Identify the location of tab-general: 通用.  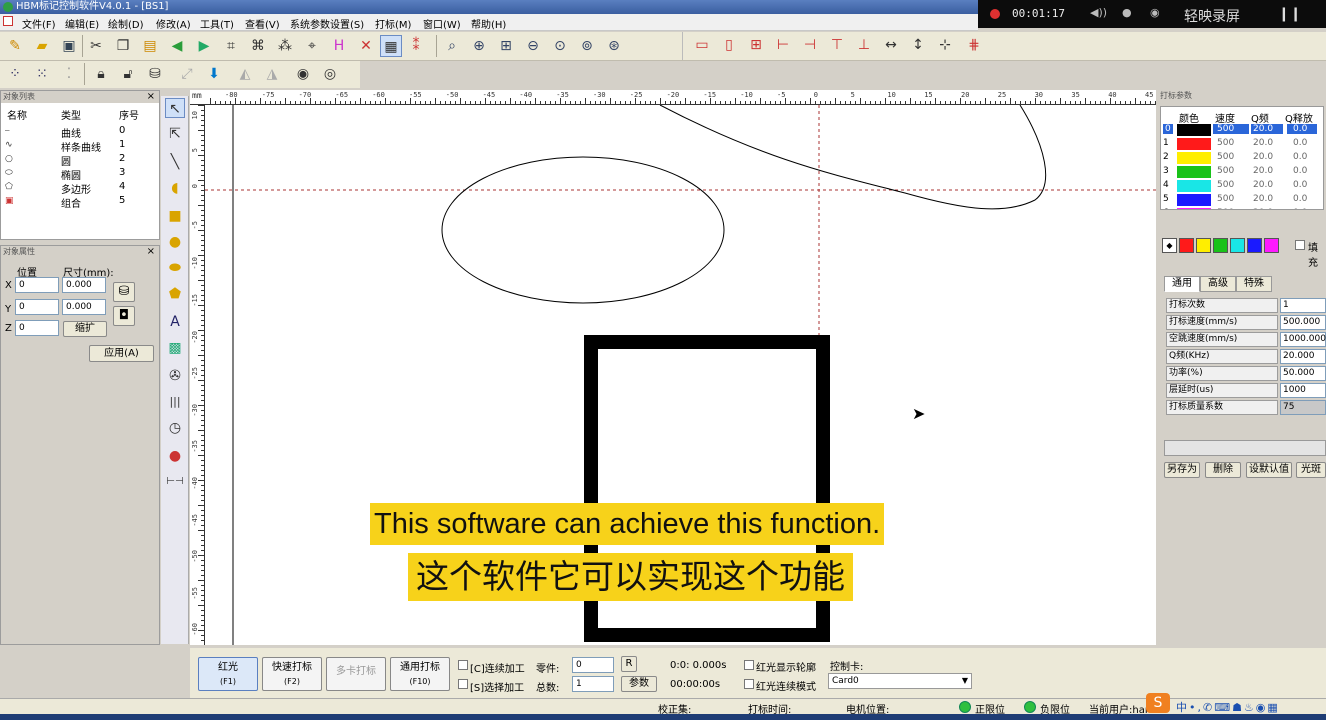
(1182, 284).